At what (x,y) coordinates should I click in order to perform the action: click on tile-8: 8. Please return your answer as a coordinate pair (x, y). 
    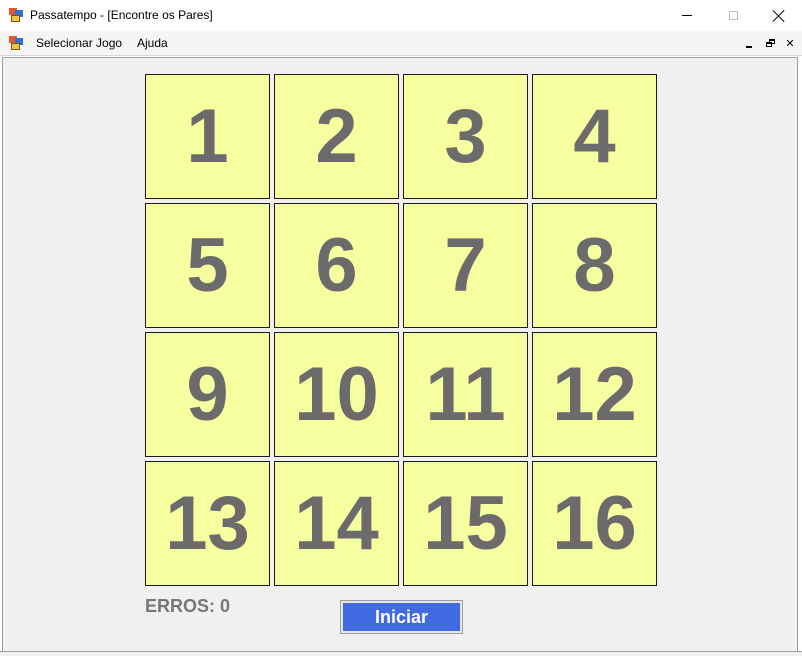
    Looking at the image, I should click on (594, 265).